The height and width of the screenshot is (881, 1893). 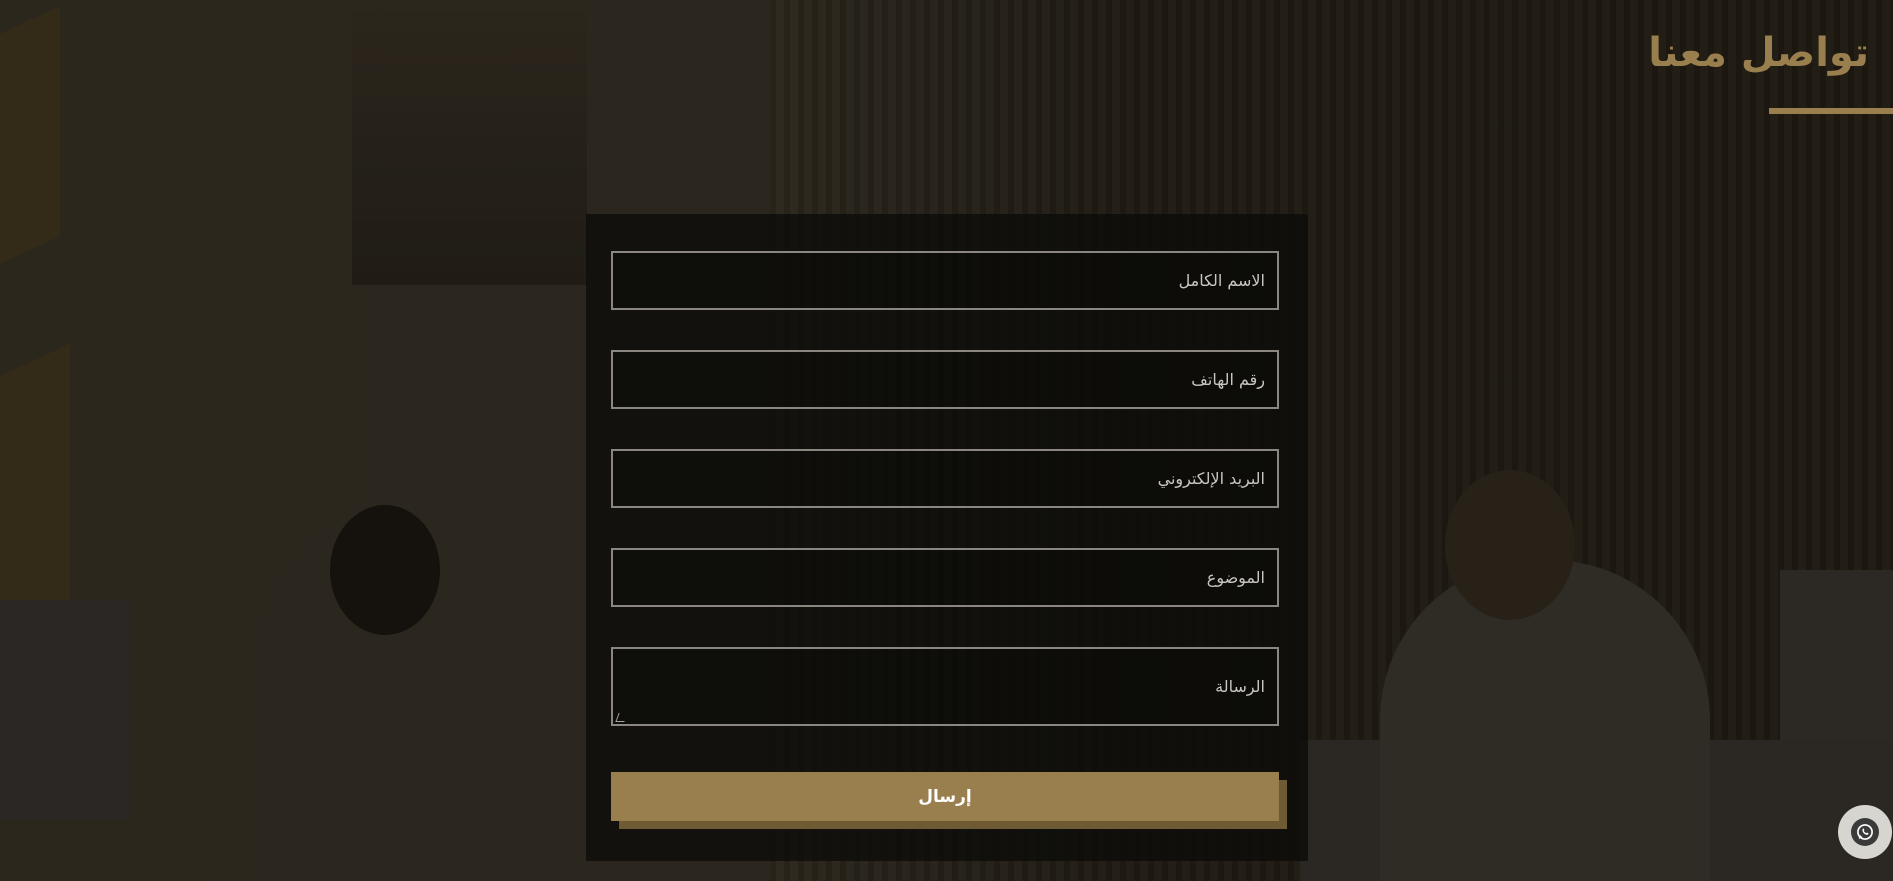 I want to click on title-underline, so click(x=1831, y=111).